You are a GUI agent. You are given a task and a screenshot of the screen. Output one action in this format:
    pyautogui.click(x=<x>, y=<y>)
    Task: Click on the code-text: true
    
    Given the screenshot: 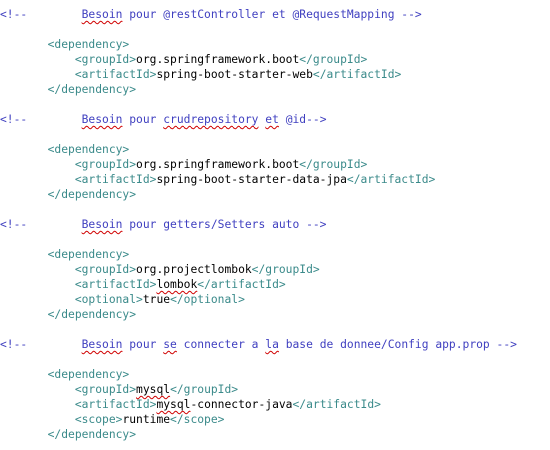 What is the action you would take?
    pyautogui.click(x=156, y=299)
    